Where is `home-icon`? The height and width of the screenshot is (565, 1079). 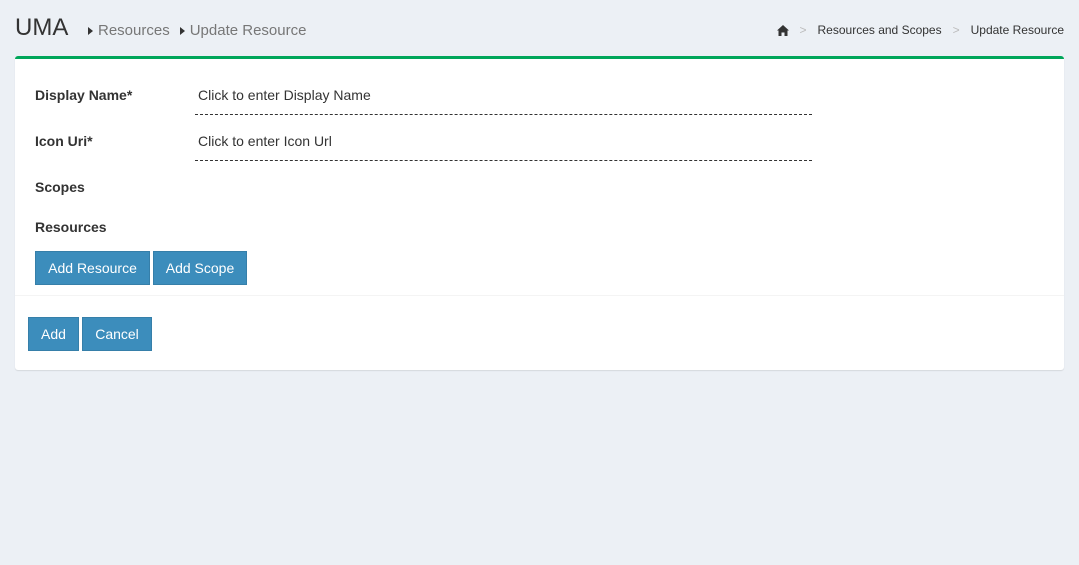 home-icon is located at coordinates (782, 30).